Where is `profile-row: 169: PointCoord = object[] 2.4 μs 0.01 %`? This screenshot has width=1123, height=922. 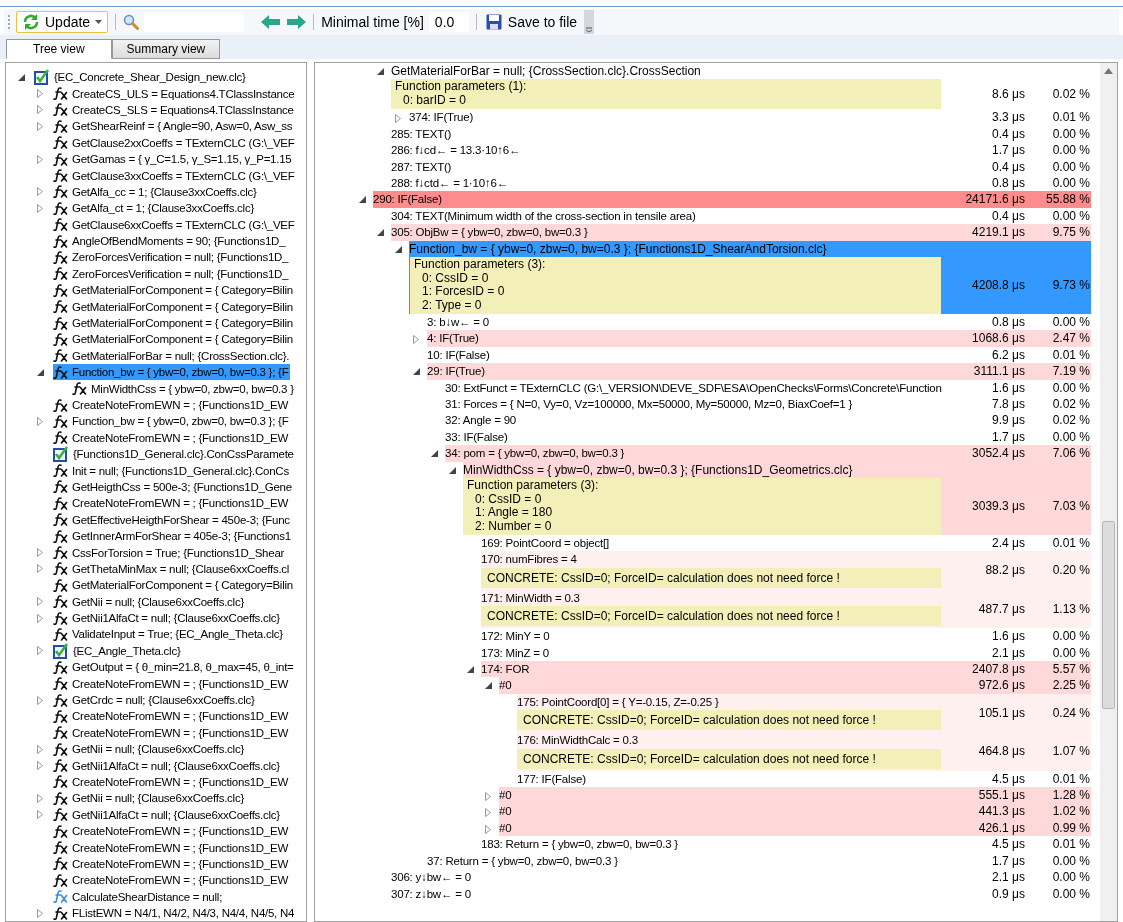
profile-row: 169: PointCoord = object[] 2.4 μs 0.01 % is located at coordinates (786, 543).